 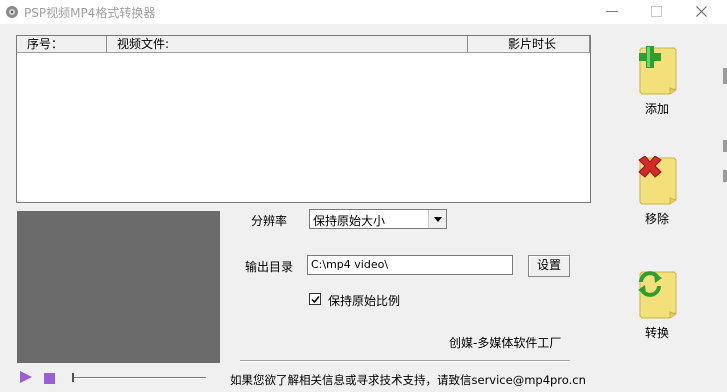 What do you see at coordinates (49, 378) in the screenshot?
I see `stop-icon` at bounding box center [49, 378].